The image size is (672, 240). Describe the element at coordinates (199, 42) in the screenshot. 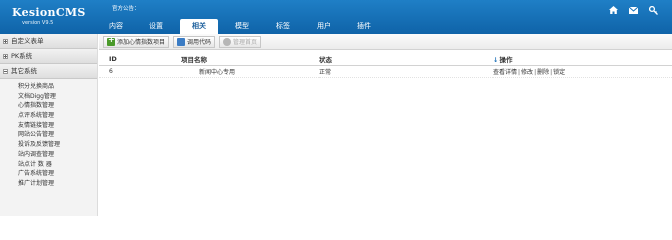

I see `call-code-label: 调用代码` at that location.